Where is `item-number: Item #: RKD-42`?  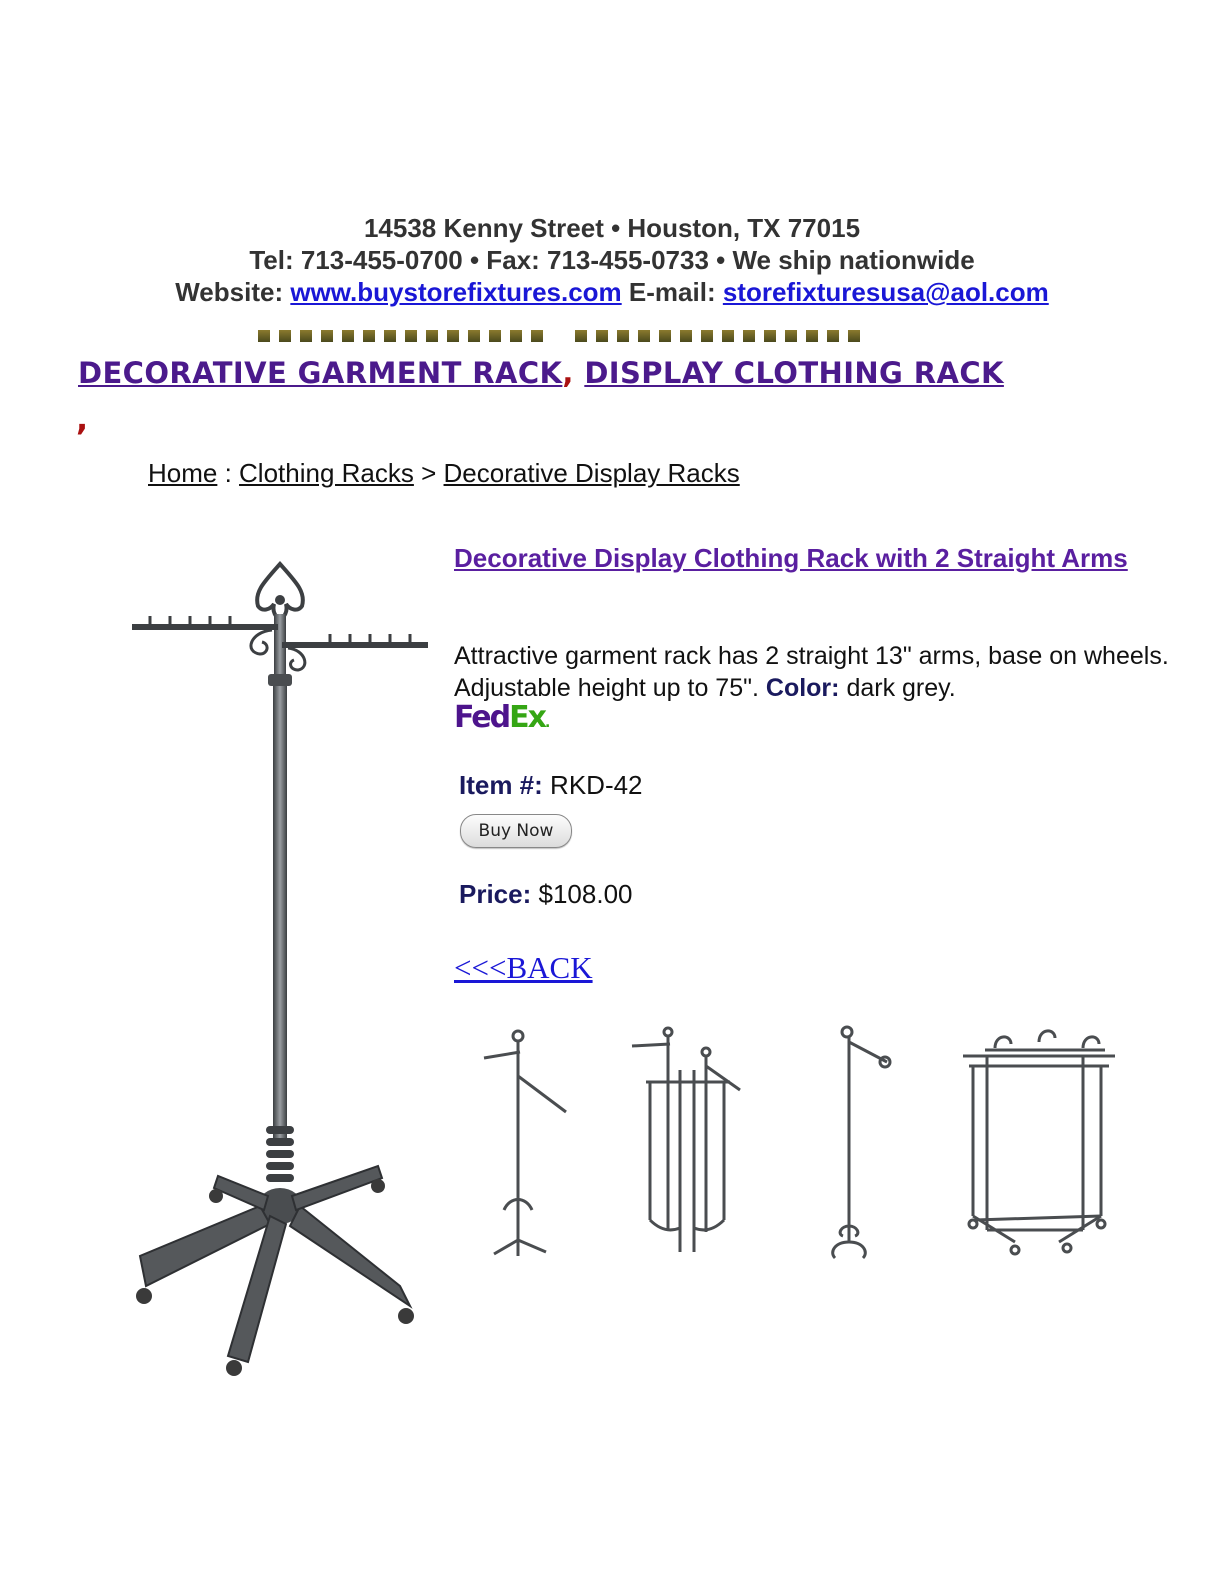 item-number: Item #: RKD-42 is located at coordinates (551, 785).